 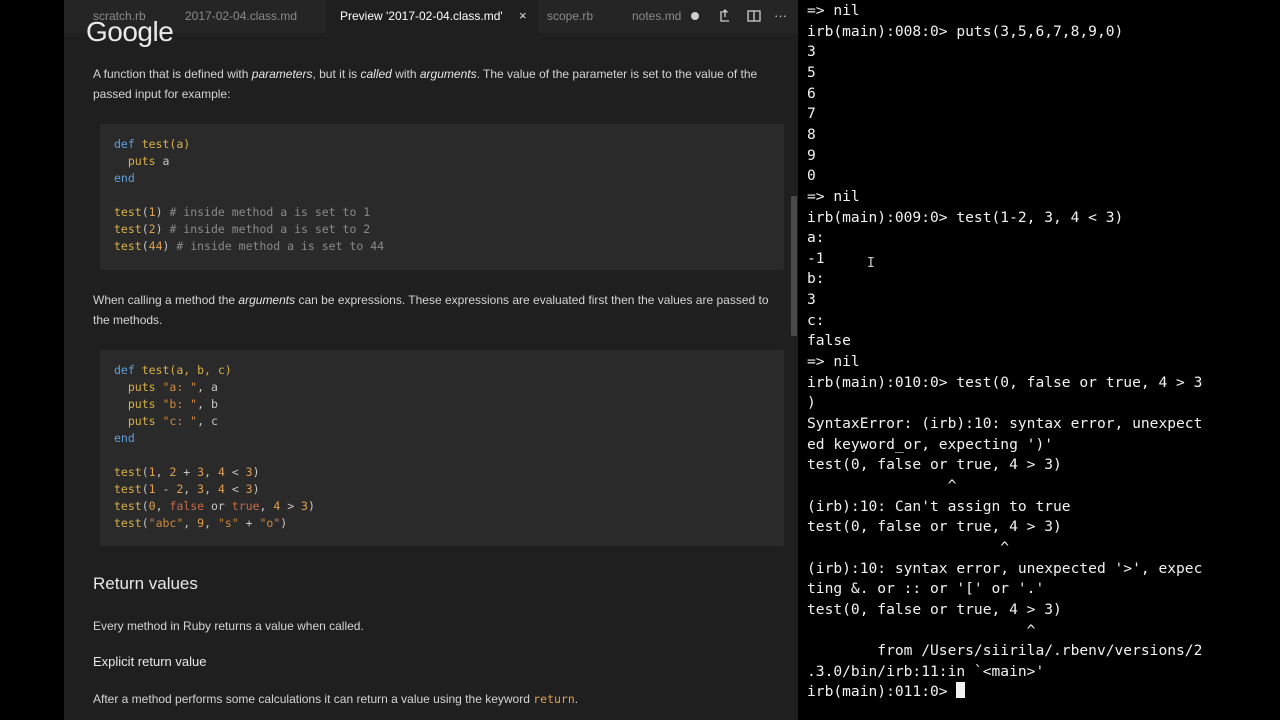 I want to click on code-token: <, so click(x=235, y=472).